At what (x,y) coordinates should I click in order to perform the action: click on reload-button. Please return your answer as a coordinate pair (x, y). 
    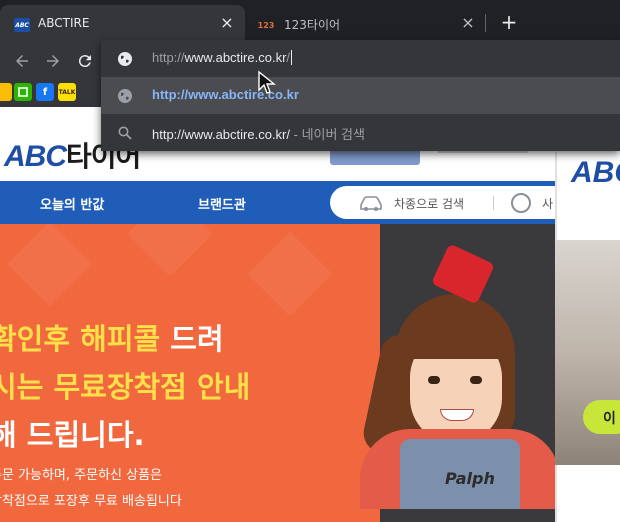
    Looking at the image, I should click on (85, 61).